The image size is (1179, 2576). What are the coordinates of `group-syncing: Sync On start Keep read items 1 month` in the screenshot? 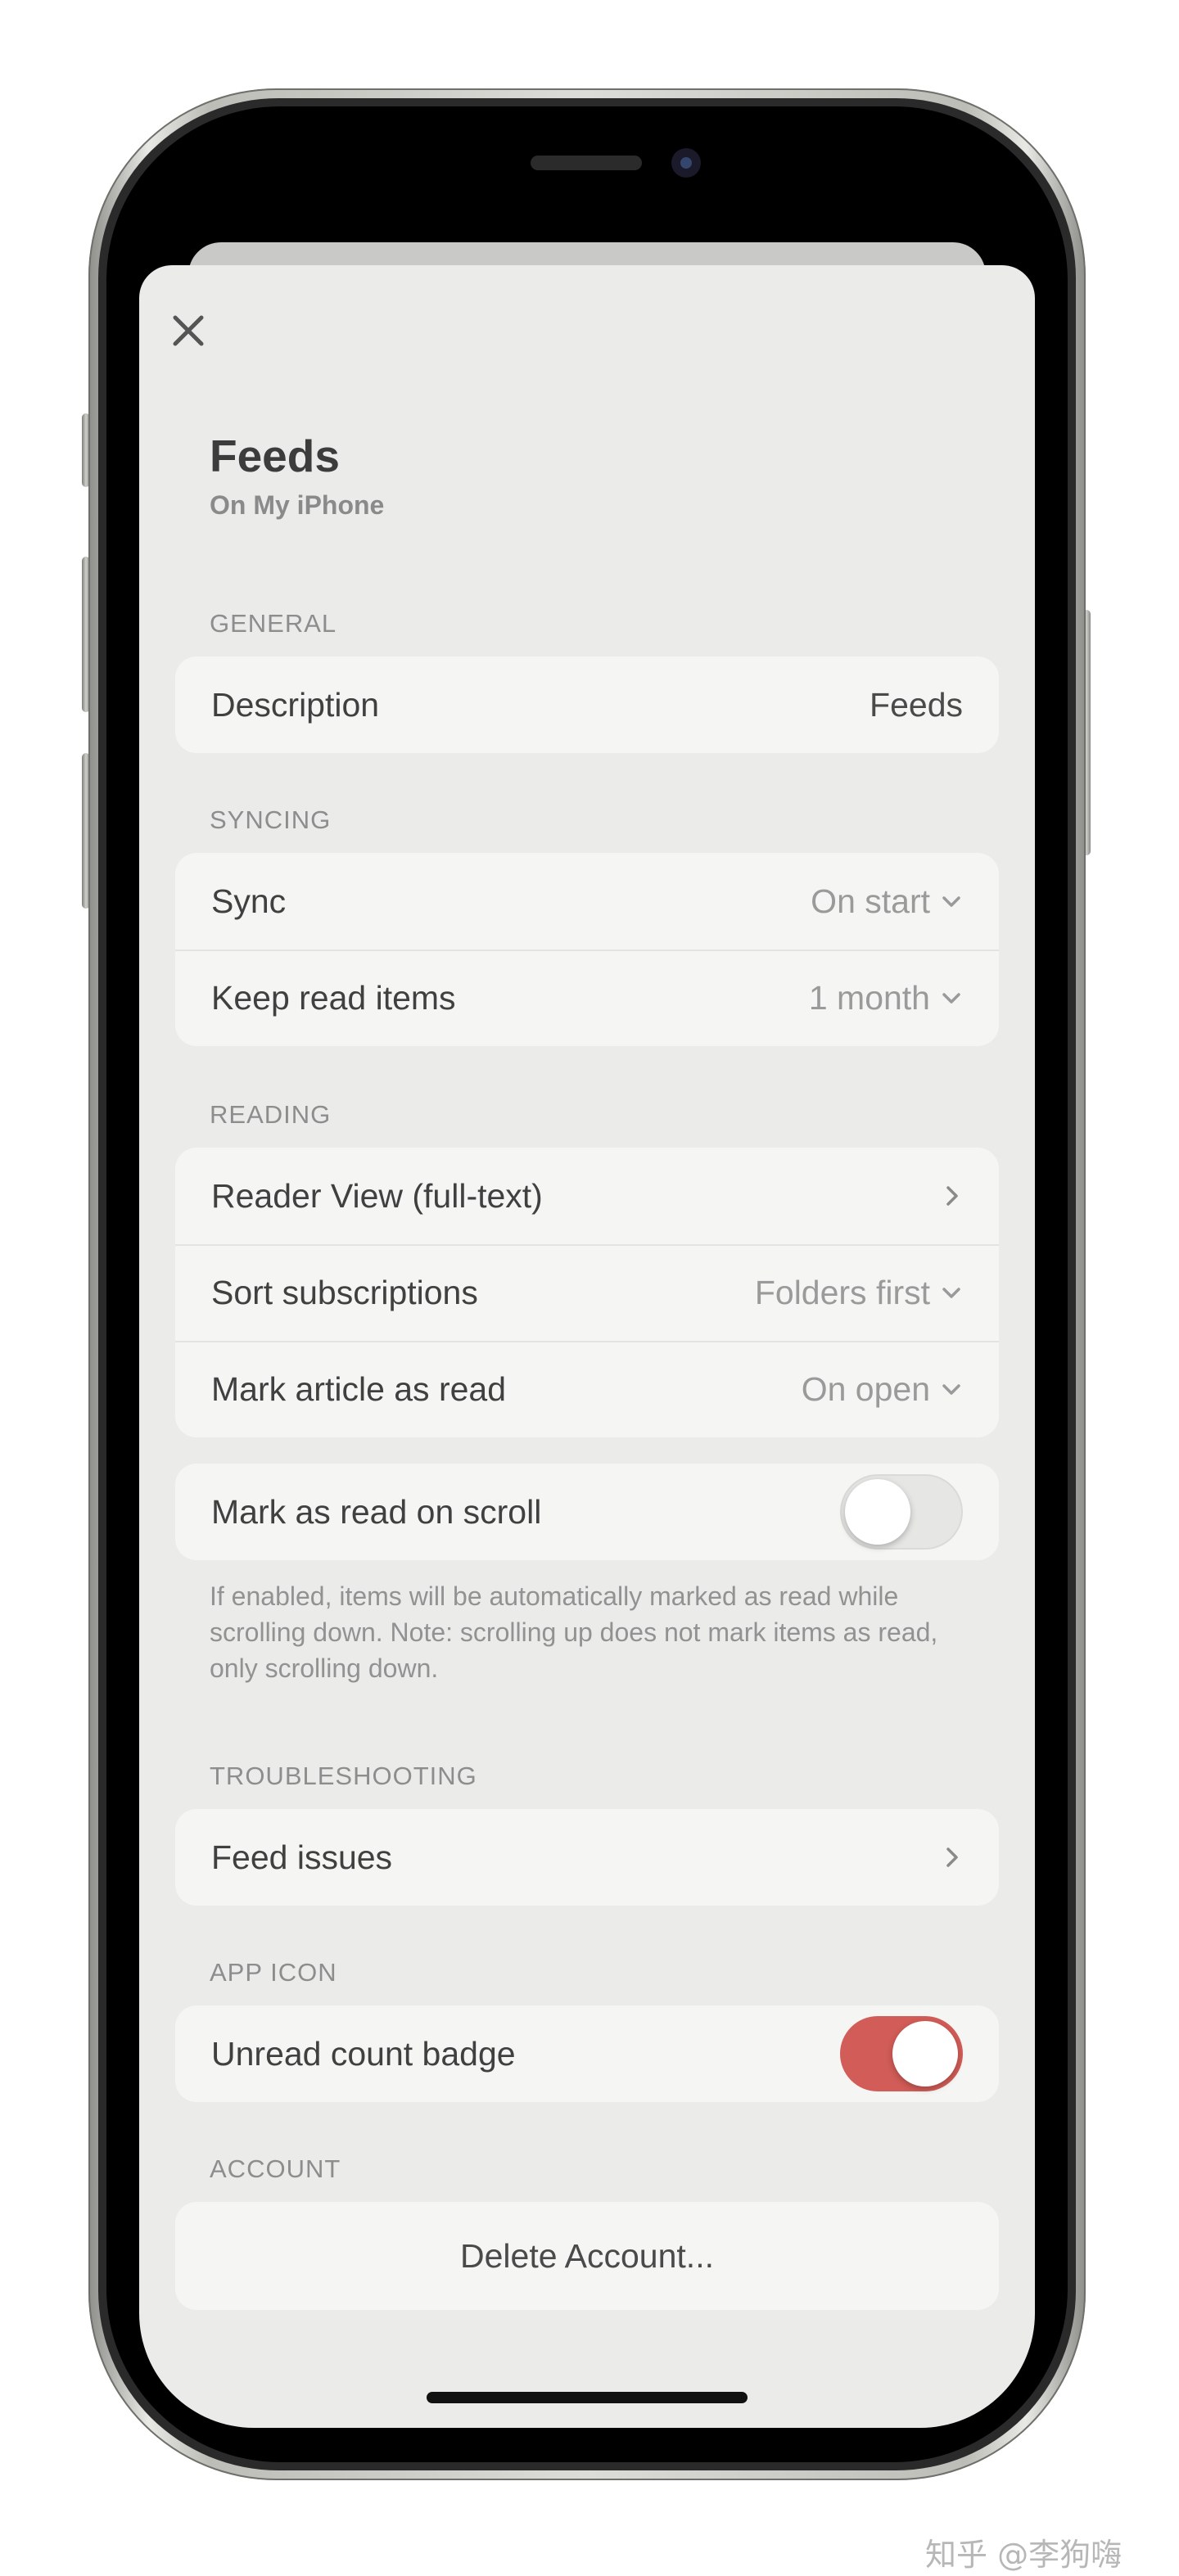 It's located at (587, 949).